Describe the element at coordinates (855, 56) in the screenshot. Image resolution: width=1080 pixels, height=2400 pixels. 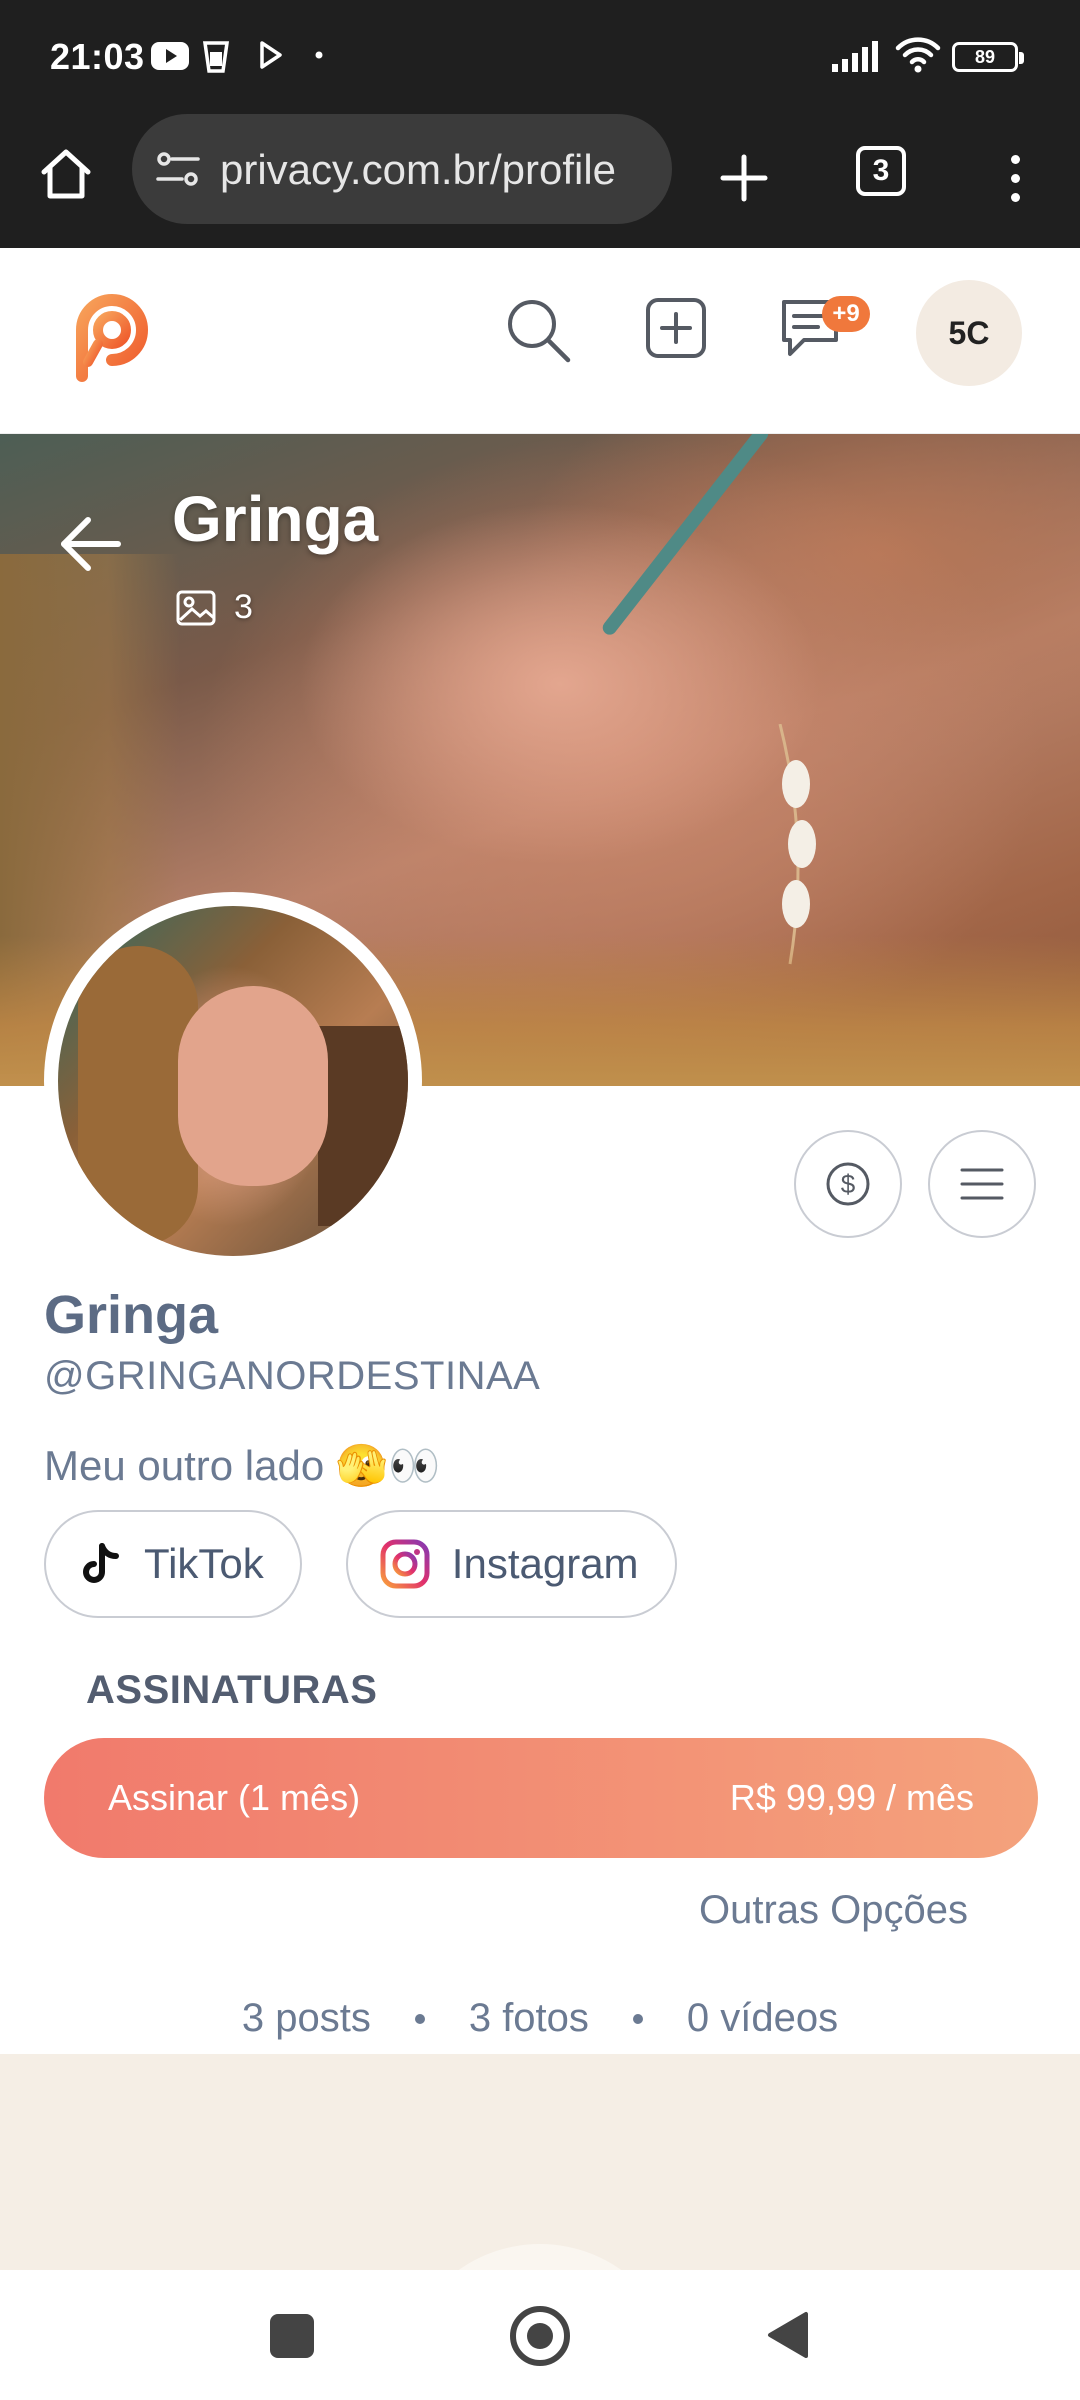
I see `signal-icon` at that location.